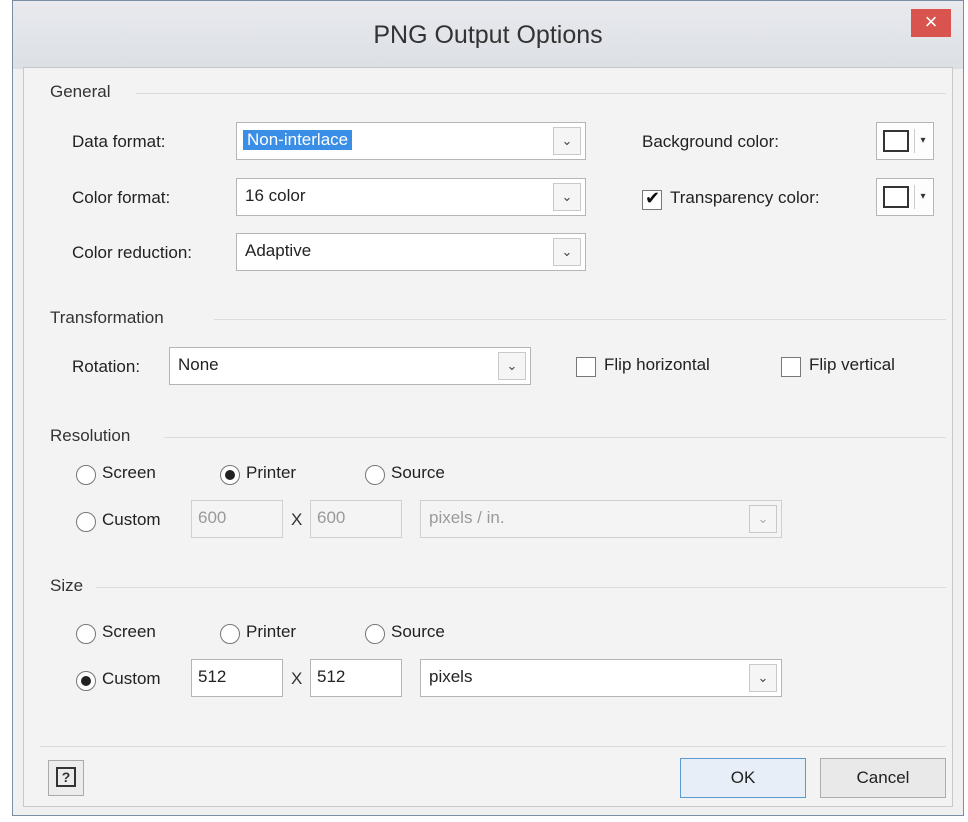  Describe the element at coordinates (278, 250) in the screenshot. I see `color-reduction-value: Adaptive` at that location.